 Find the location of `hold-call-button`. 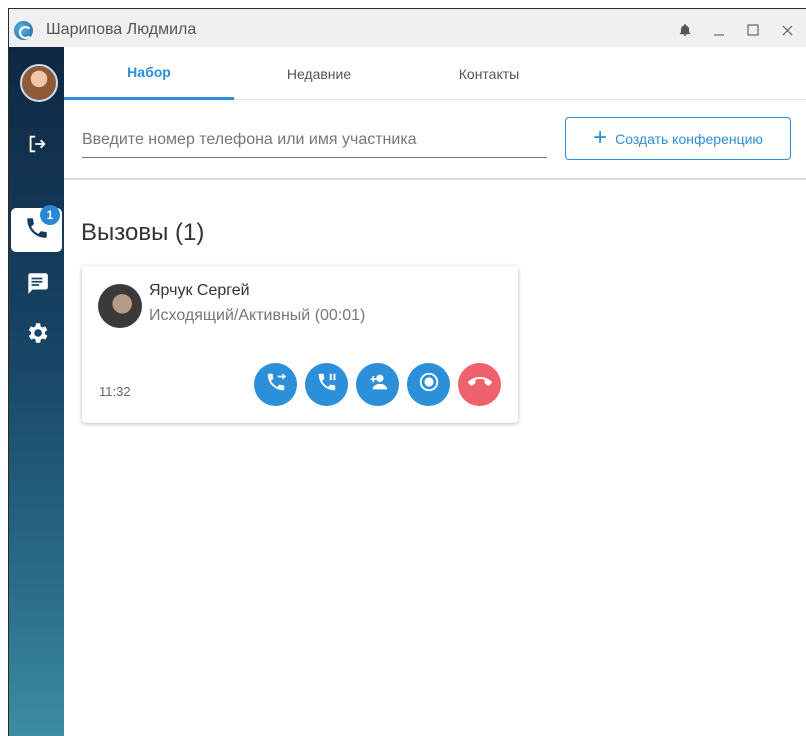

hold-call-button is located at coordinates (326, 384).